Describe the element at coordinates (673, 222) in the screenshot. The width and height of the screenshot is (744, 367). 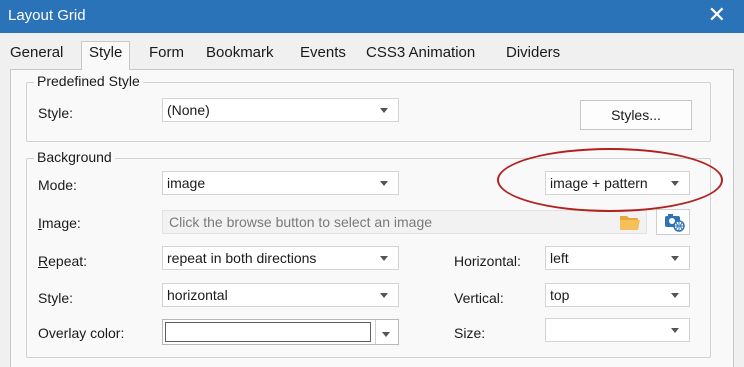
I see `camera-globe-icon` at that location.